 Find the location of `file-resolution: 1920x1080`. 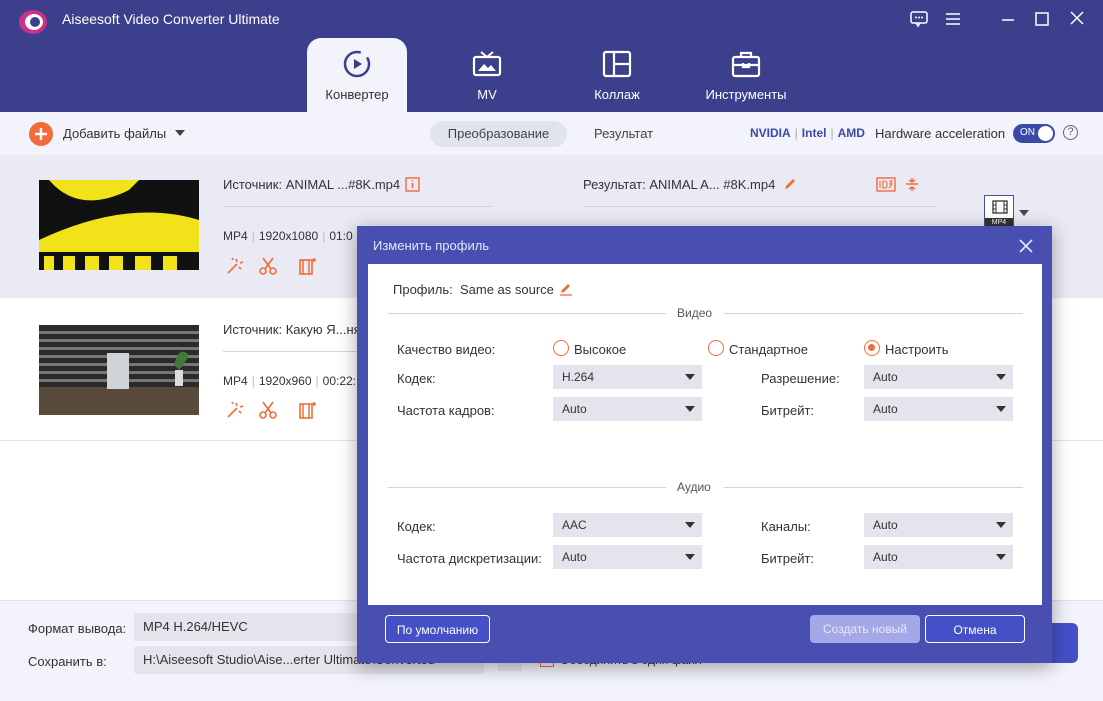

file-resolution: 1920x1080 is located at coordinates (288, 236).